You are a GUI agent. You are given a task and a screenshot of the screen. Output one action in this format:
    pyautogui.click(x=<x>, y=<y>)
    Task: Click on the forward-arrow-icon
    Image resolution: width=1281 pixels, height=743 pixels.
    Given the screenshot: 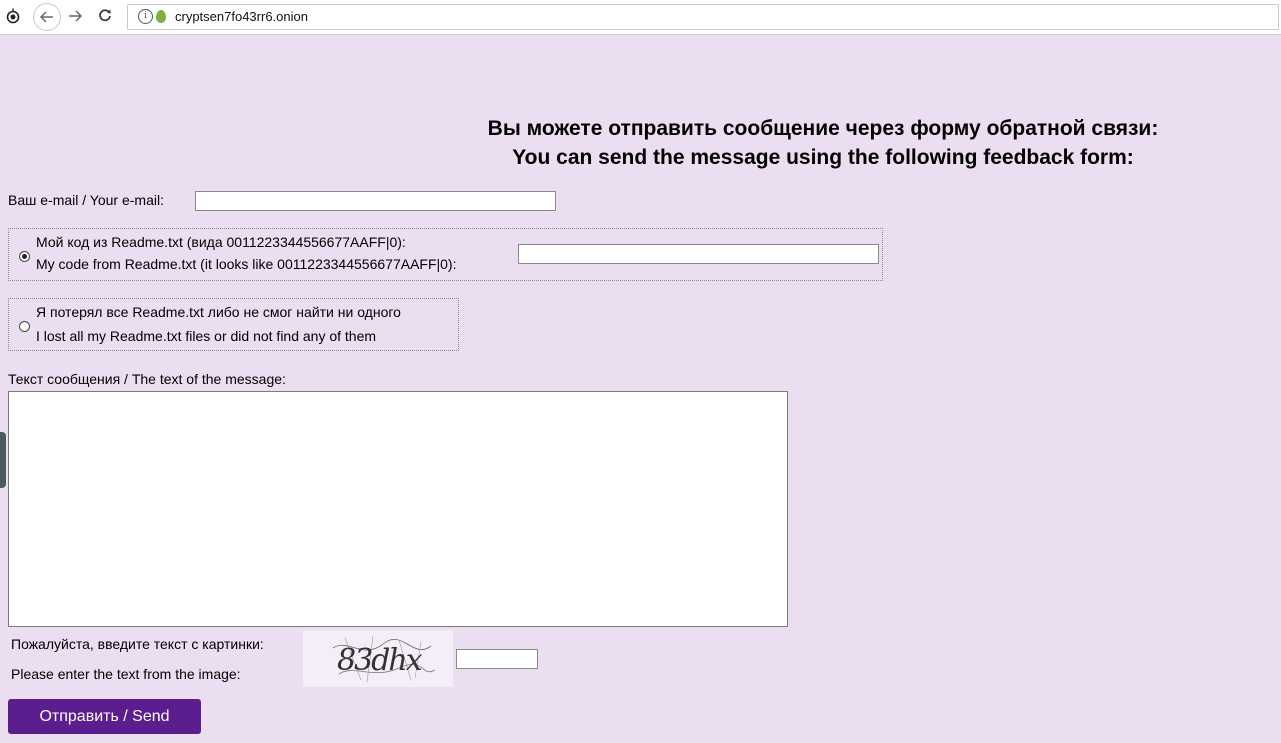 What is the action you would take?
    pyautogui.click(x=75, y=17)
    